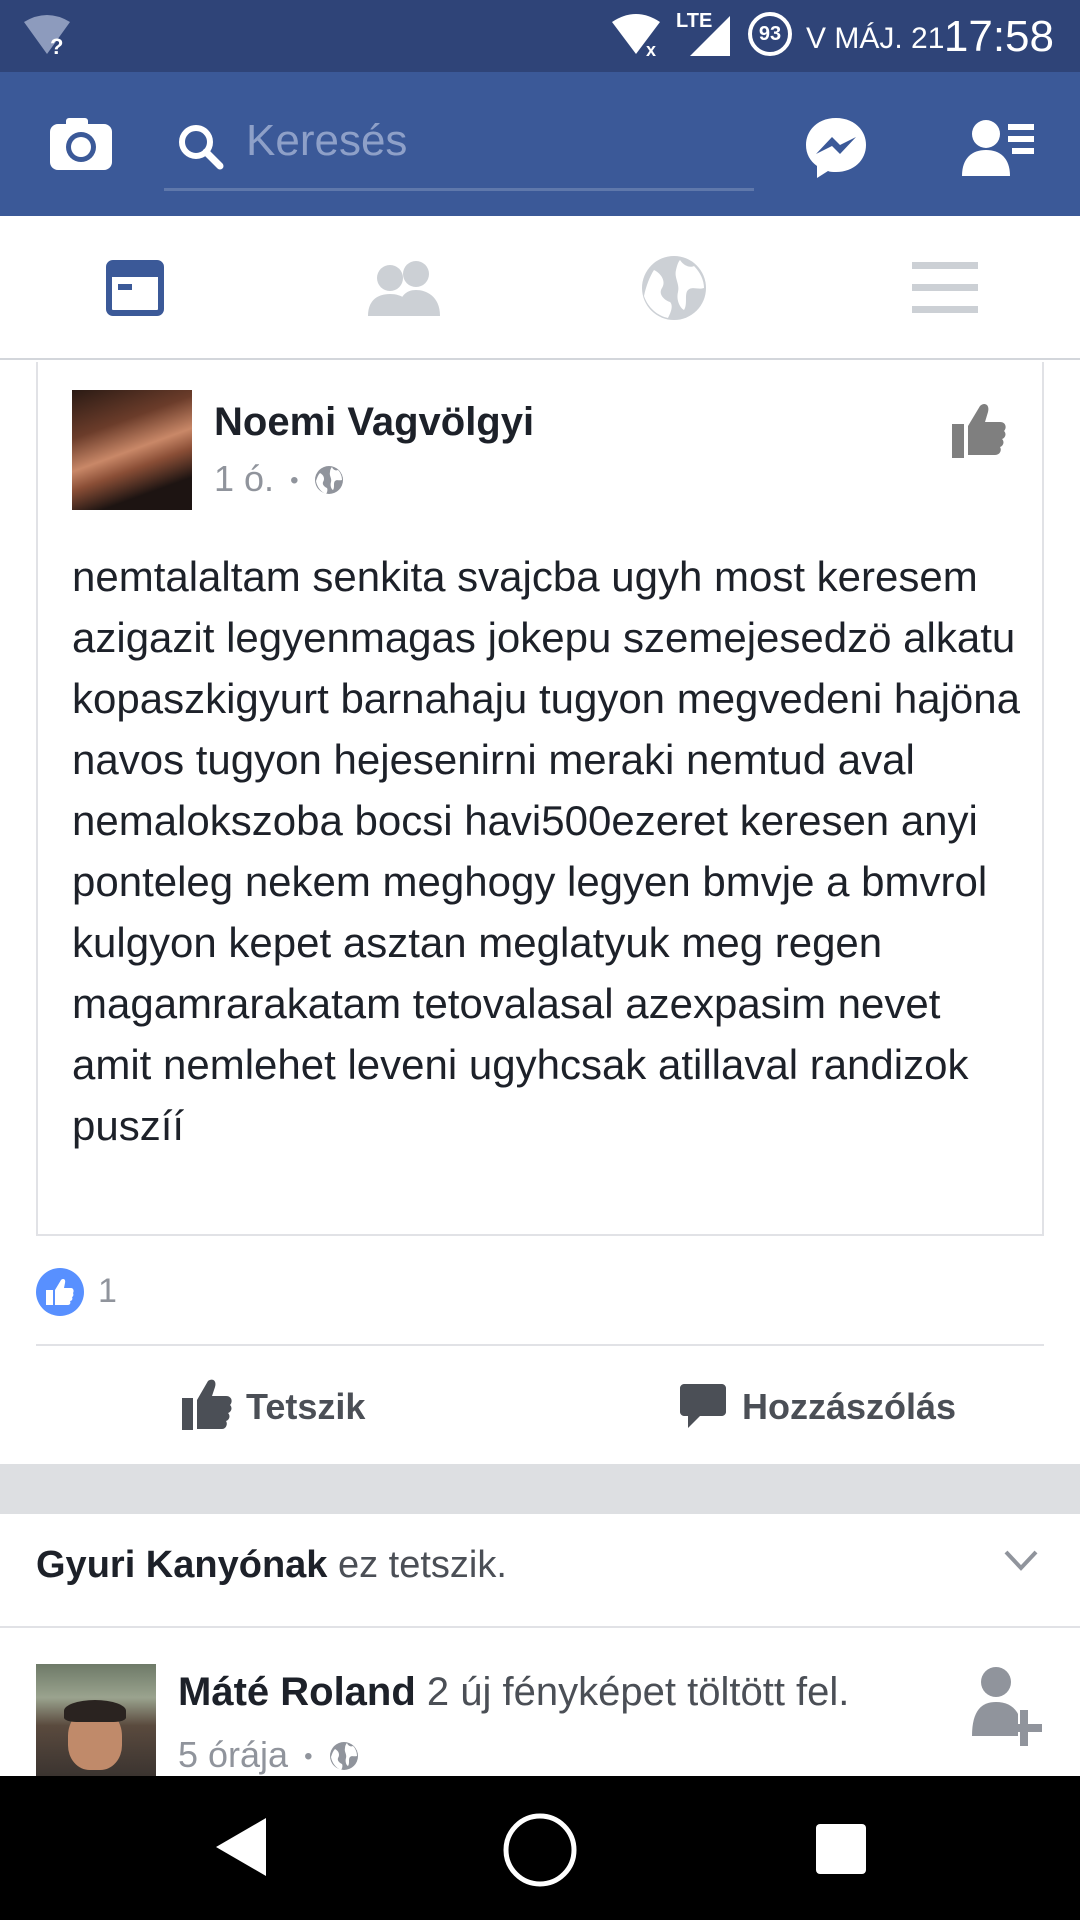 The width and height of the screenshot is (1080, 1920). I want to click on search-icon, so click(201, 147).